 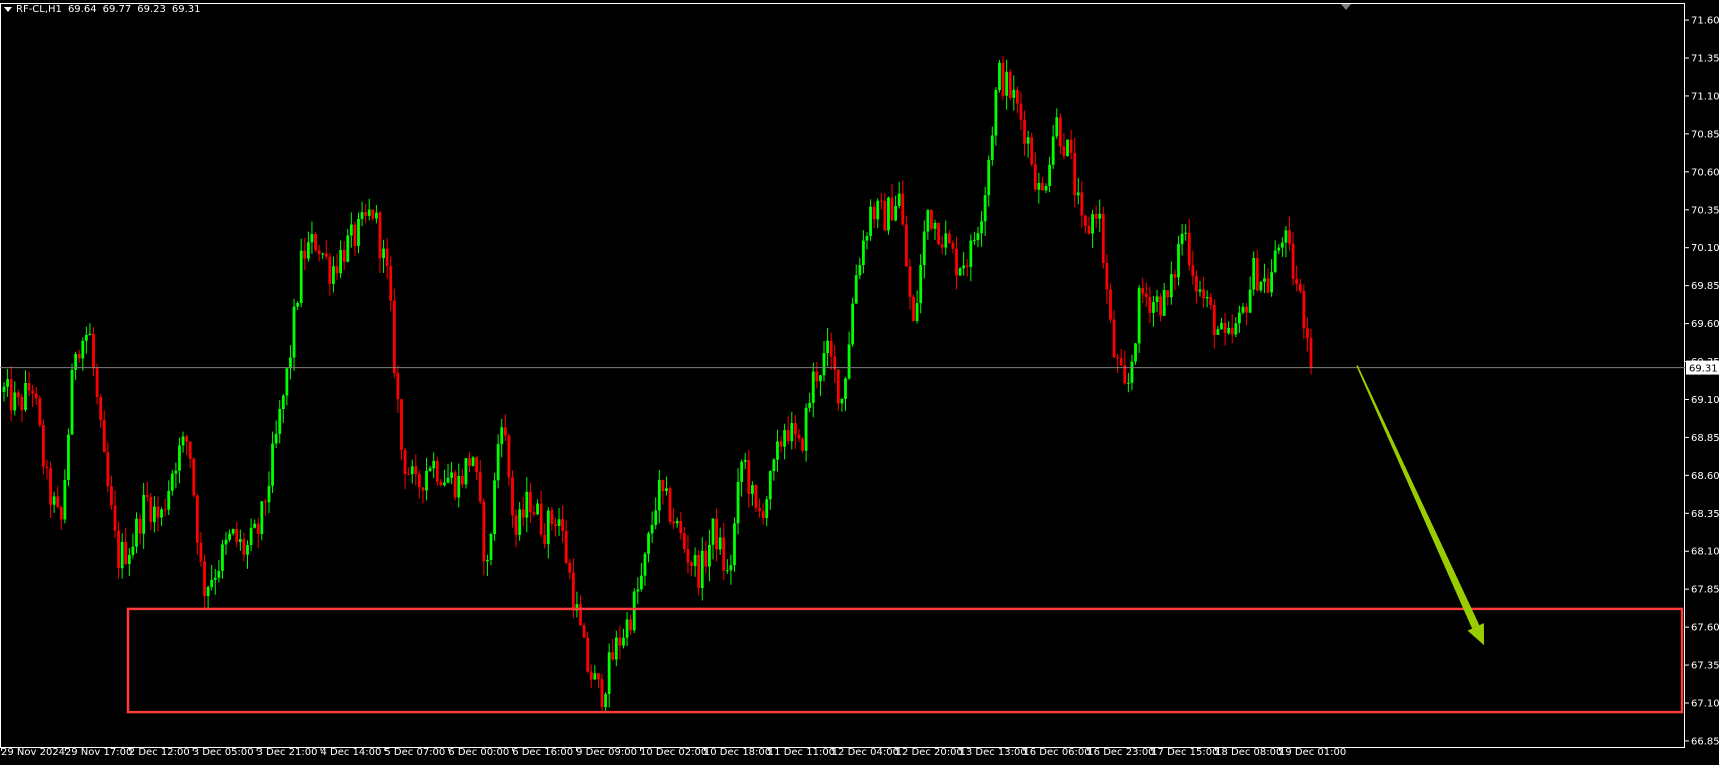 What do you see at coordinates (1705, 59) in the screenshot?
I see `y-tick-label: 71.35` at bounding box center [1705, 59].